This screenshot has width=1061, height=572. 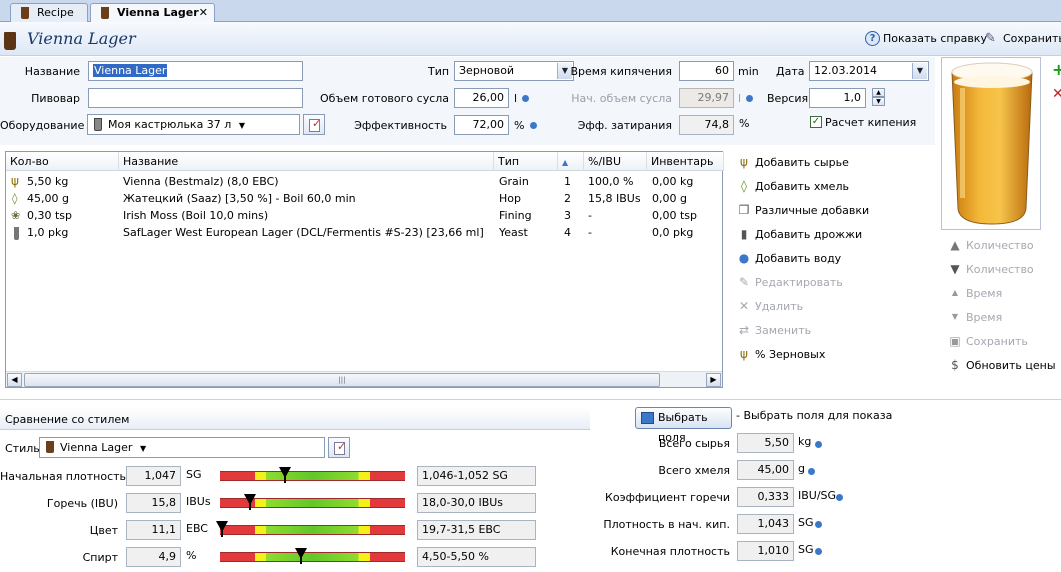 I want to click on row-inventory: 0,00 tsp, so click(x=675, y=215).